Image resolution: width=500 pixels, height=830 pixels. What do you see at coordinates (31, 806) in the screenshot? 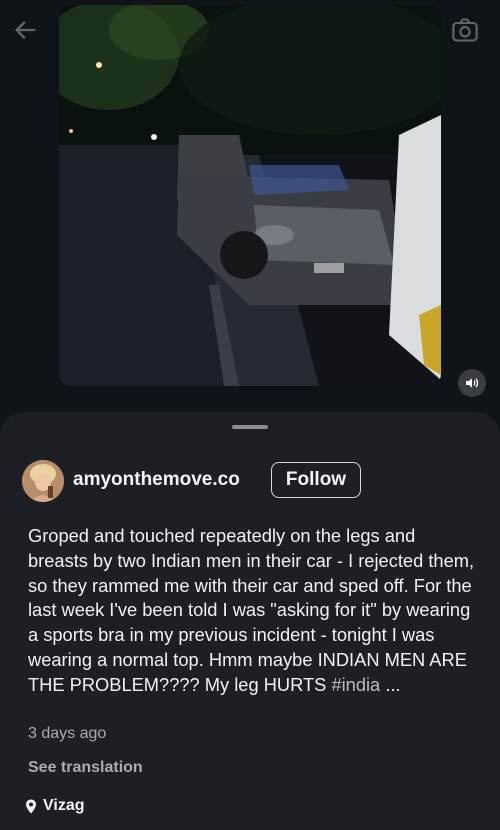
I see `location-pin-icon` at bounding box center [31, 806].